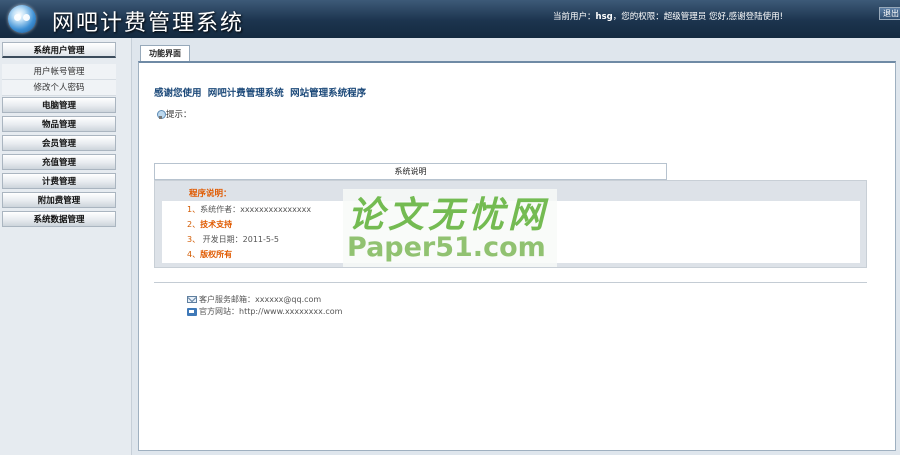  What do you see at coordinates (260, 93) in the screenshot?
I see `welcome-text: 感谢您使用 网吧计费管理系统 网站管理系统程序` at bounding box center [260, 93].